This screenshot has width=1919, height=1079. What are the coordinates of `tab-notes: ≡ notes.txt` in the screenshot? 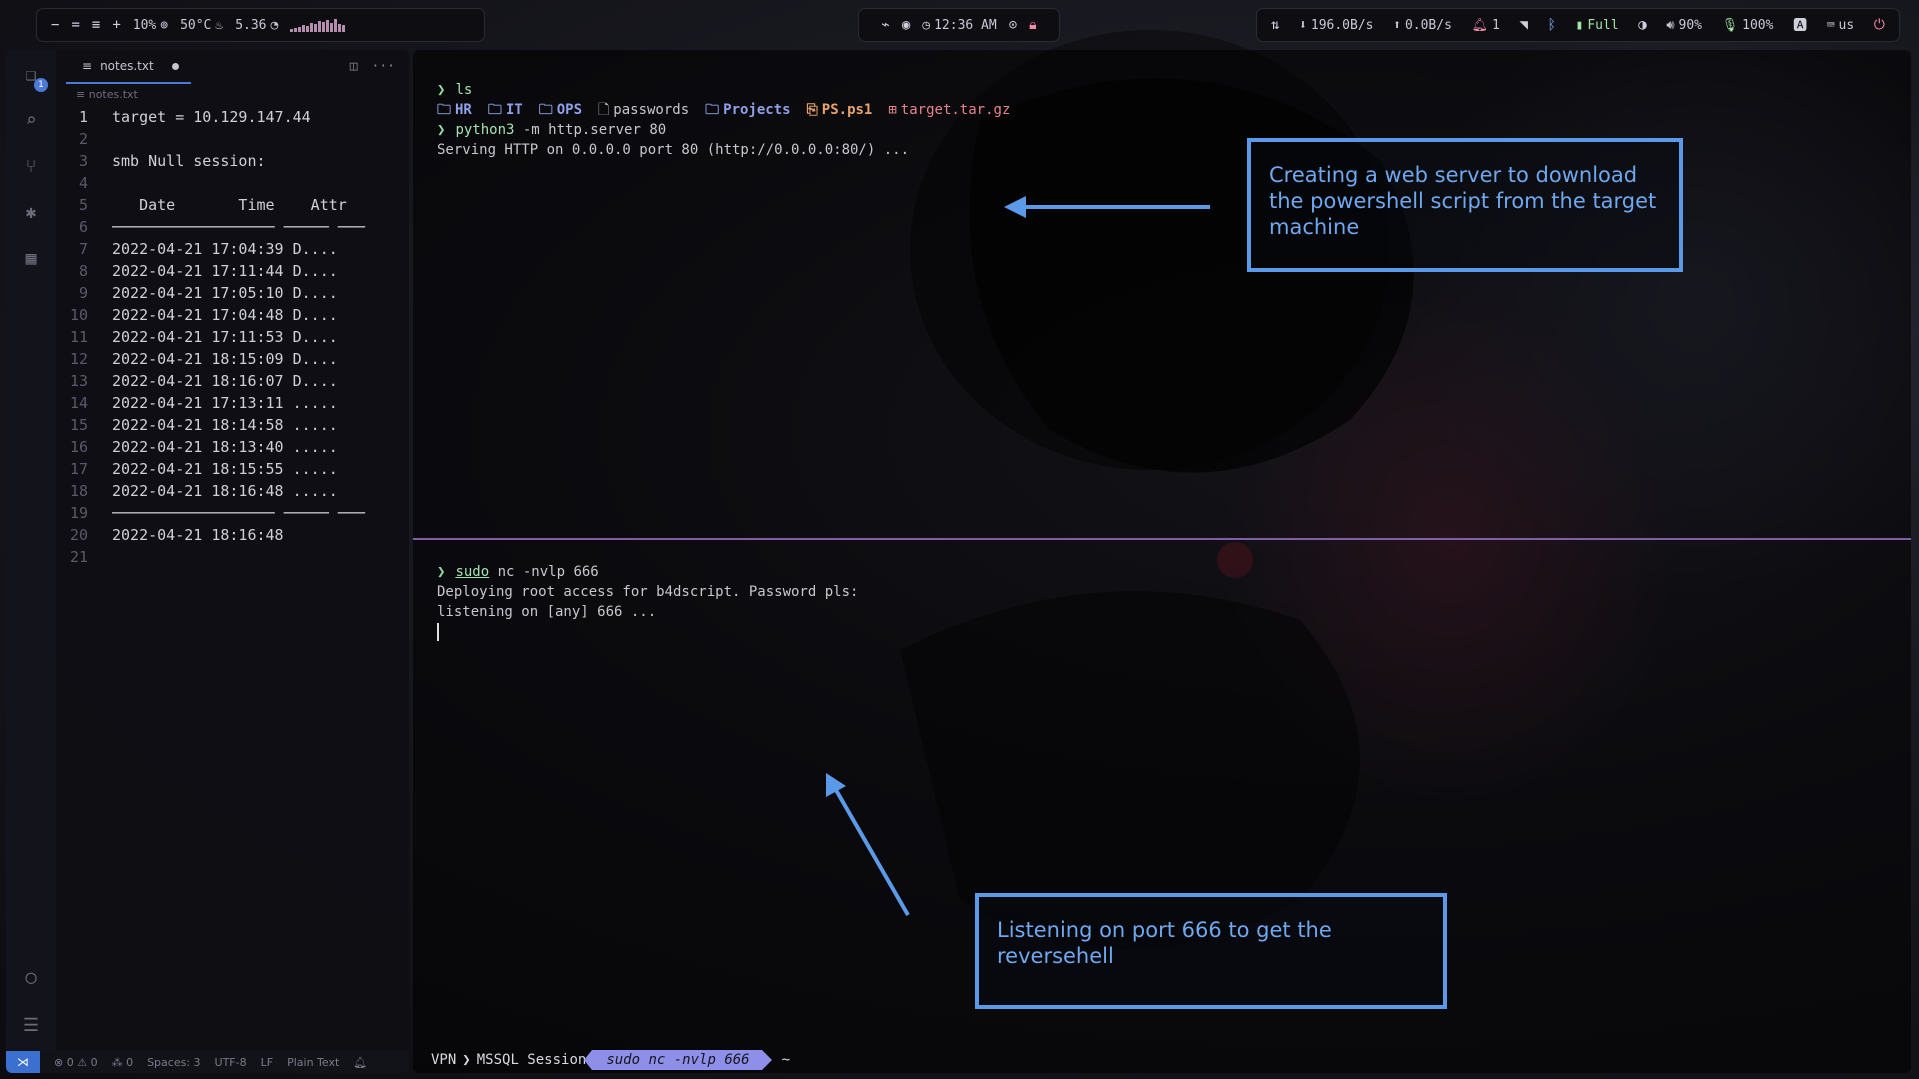 It's located at (128, 67).